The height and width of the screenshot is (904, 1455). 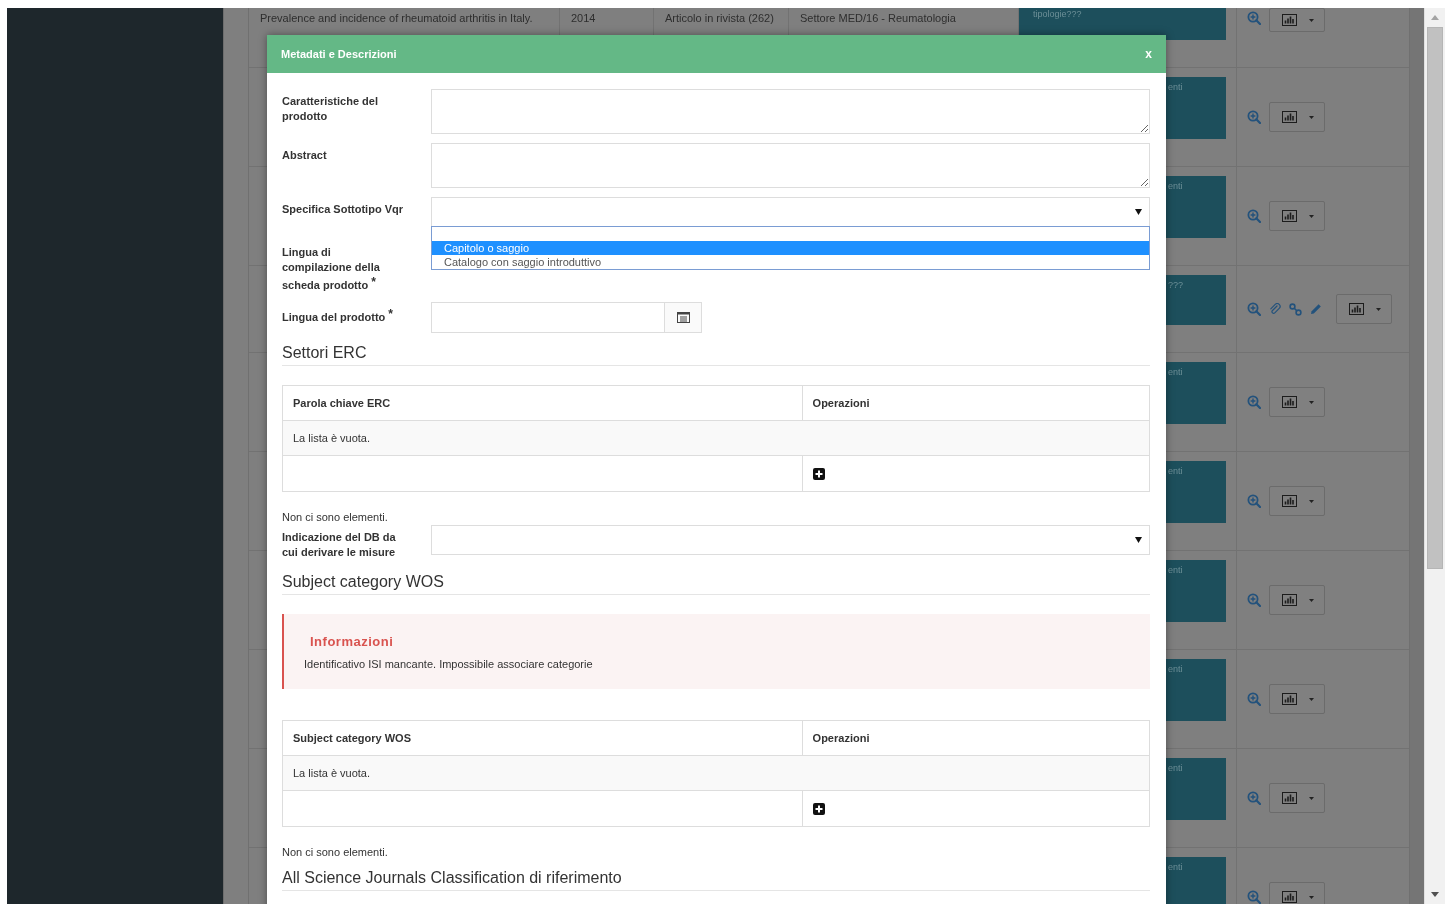 I want to click on scrollbar, so click(x=1434, y=456).